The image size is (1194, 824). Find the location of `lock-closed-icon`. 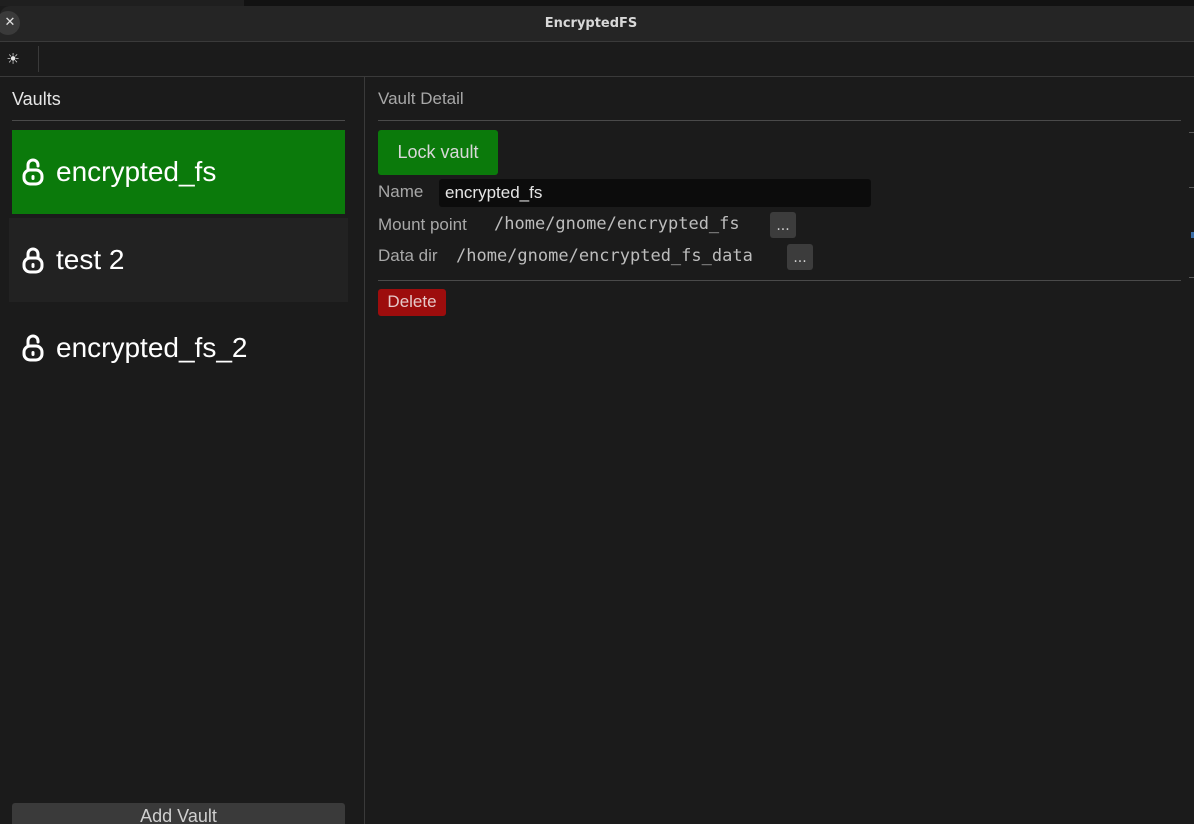

lock-closed-icon is located at coordinates (33, 260).